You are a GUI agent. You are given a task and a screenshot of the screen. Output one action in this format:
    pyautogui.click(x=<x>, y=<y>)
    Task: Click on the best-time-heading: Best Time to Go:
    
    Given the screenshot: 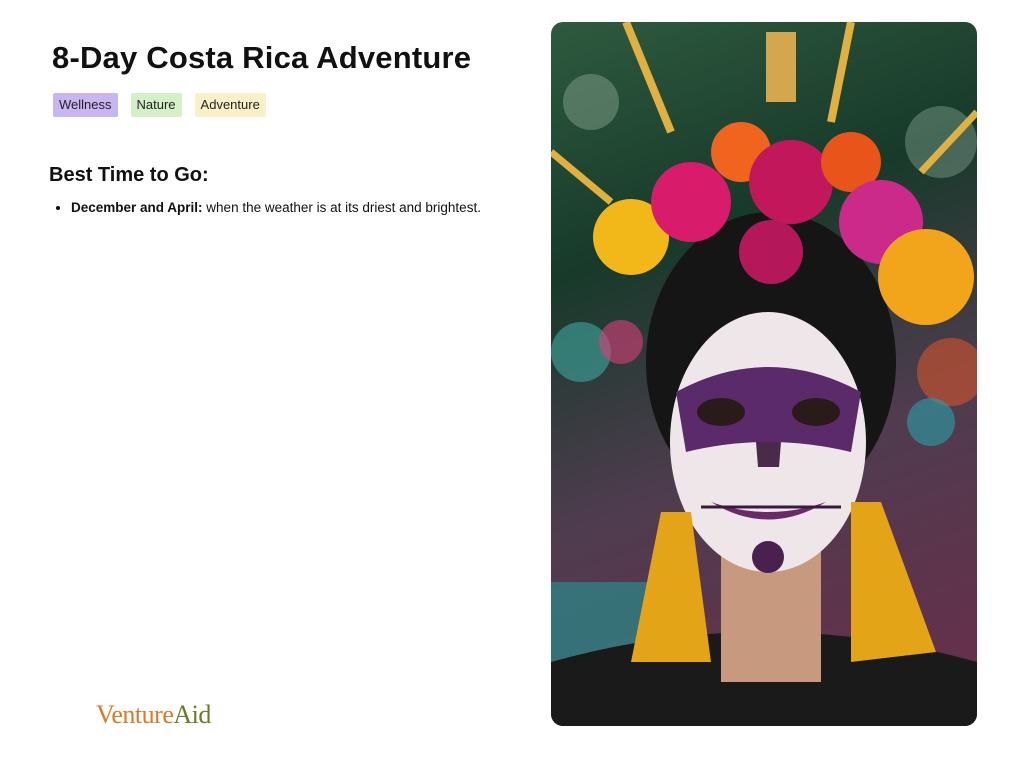 What is the action you would take?
    pyautogui.click(x=129, y=175)
    